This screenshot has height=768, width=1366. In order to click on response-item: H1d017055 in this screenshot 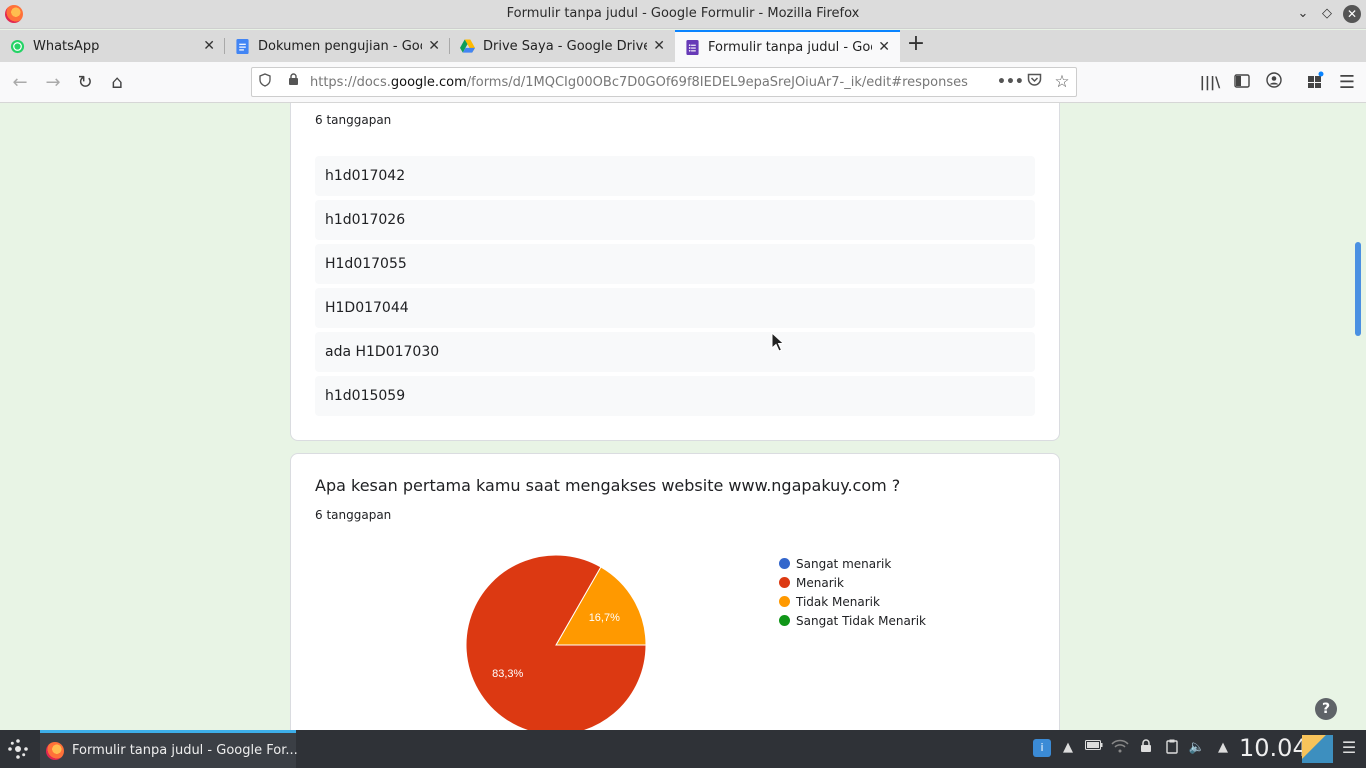, I will do `click(675, 264)`.